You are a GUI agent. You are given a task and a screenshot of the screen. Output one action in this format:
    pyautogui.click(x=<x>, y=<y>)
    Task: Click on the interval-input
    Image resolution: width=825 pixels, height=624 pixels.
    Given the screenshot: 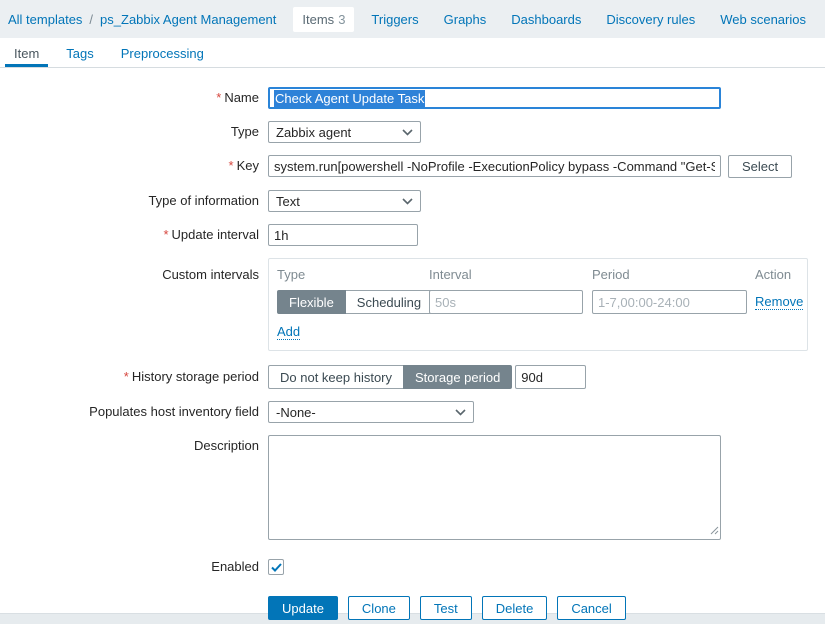 What is the action you would take?
    pyautogui.click(x=506, y=302)
    